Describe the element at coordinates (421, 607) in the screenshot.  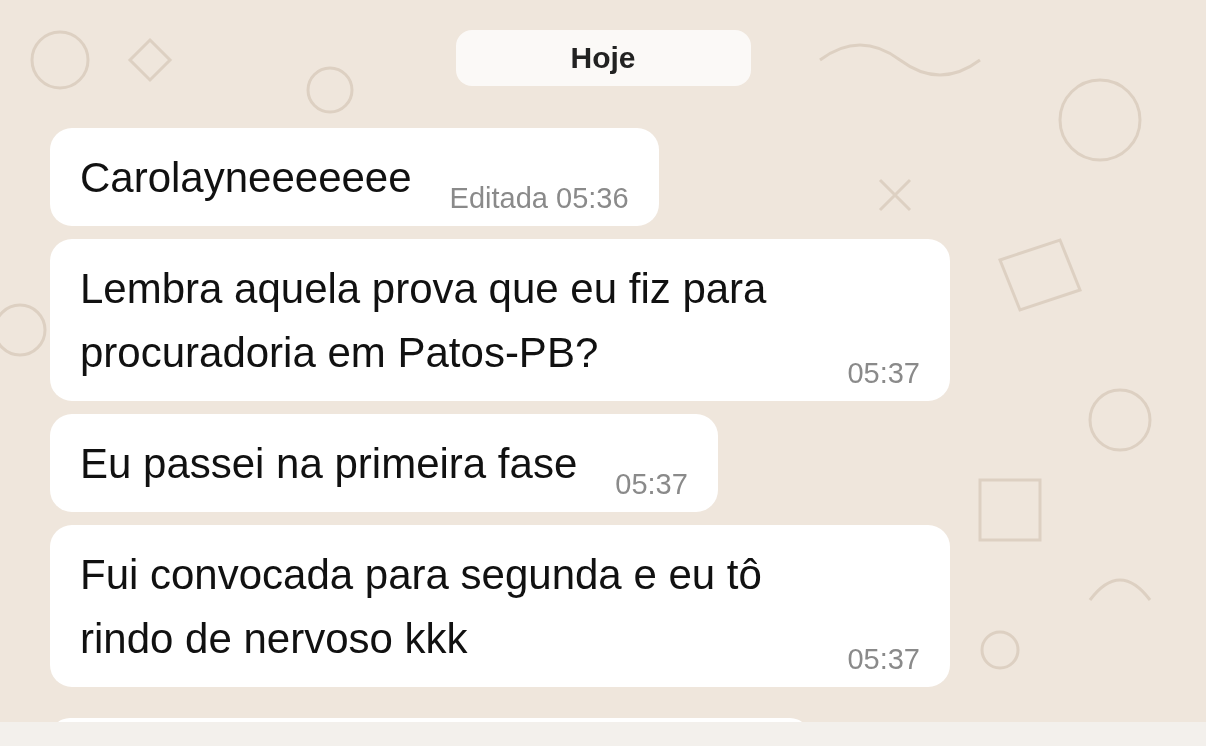
I see `message-text: Fui convocada para segunda e eu tô rindo de nervoso kkk` at that location.